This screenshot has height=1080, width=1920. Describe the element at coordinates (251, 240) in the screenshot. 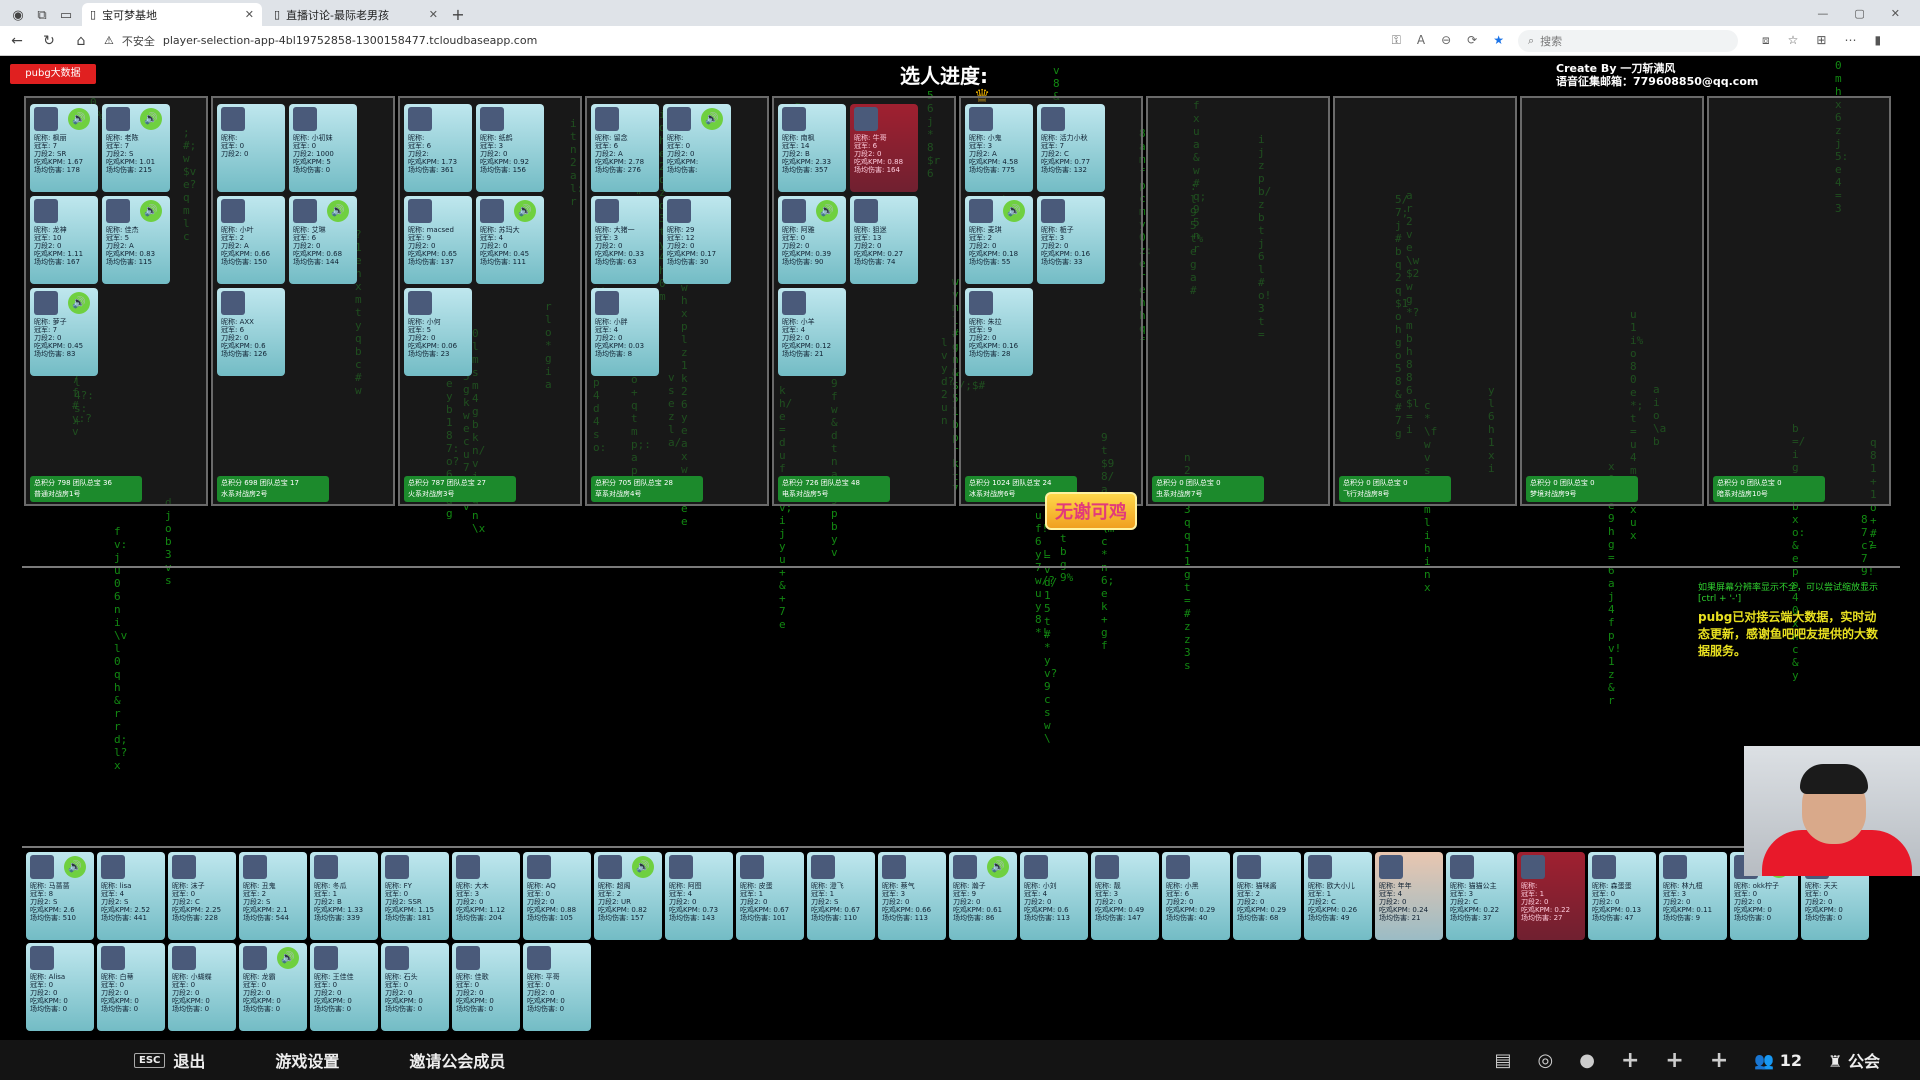

I see `player-card: 昵称: 小叶 冠军: 2 刀段2: A 吃鸡KPM: 0.66 场均伤害: 150` at that location.